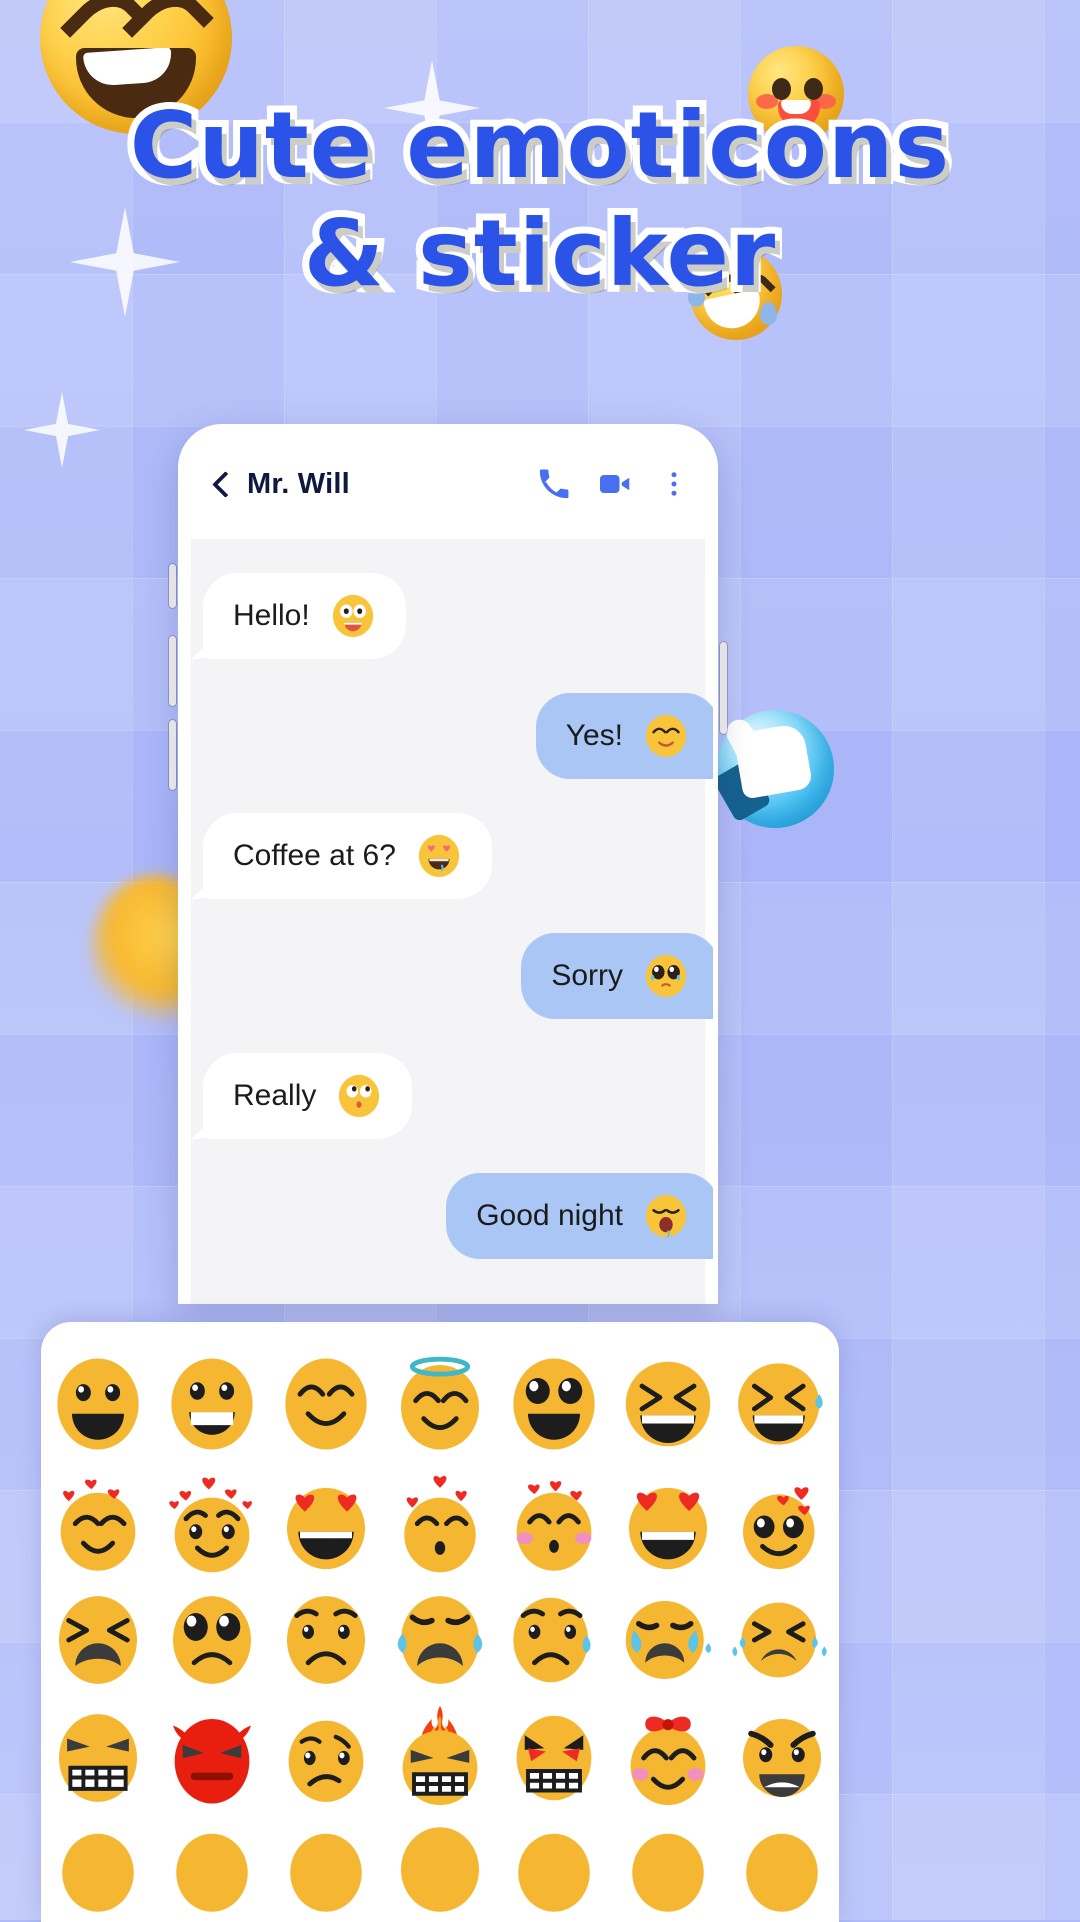 The width and height of the screenshot is (1080, 1922). I want to click on emoji-cell-angry-shout, so click(782, 1758).